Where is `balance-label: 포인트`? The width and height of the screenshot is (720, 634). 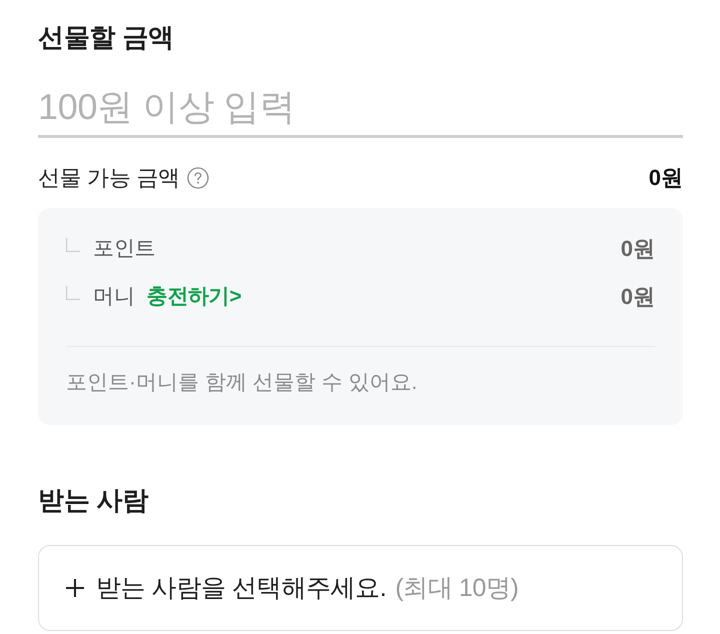
balance-label: 포인트 is located at coordinates (124, 249).